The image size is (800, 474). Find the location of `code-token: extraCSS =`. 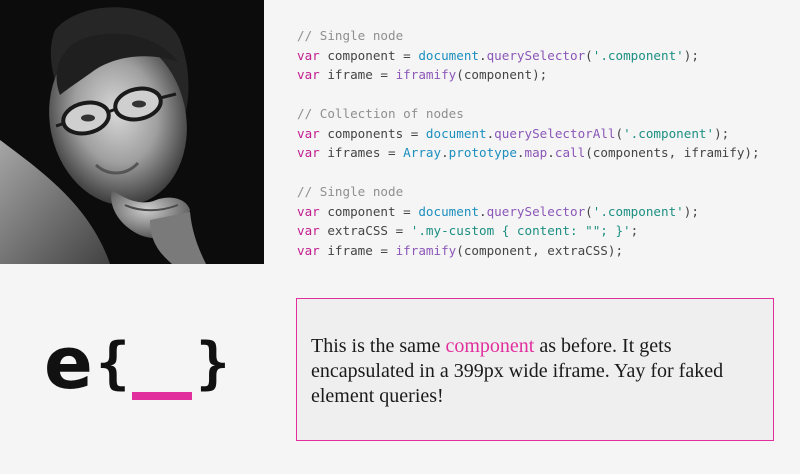

code-token: extraCSS = is located at coordinates (365, 230).